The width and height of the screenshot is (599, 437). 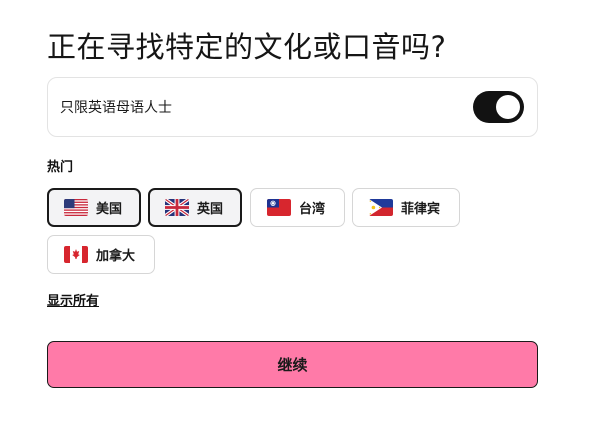 I want to click on chip-philippines: 菲律宾, so click(x=406, y=207).